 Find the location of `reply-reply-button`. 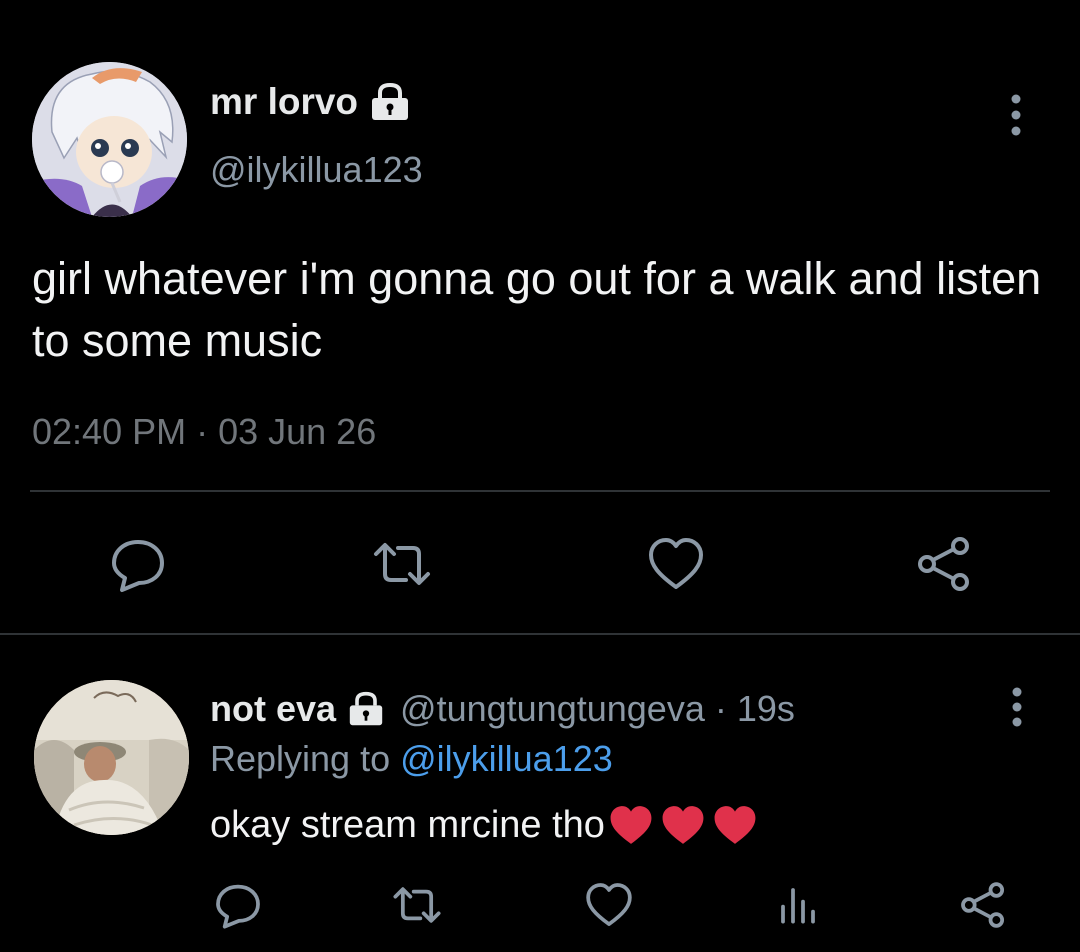

reply-reply-button is located at coordinates (238, 905).